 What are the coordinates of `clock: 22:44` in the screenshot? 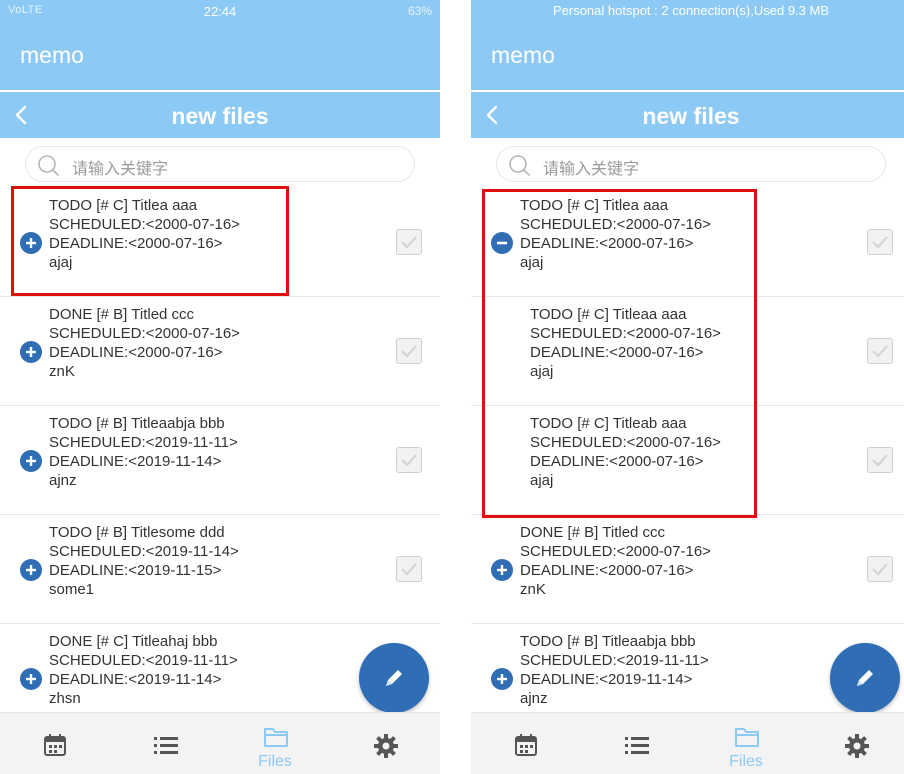 It's located at (220, 11).